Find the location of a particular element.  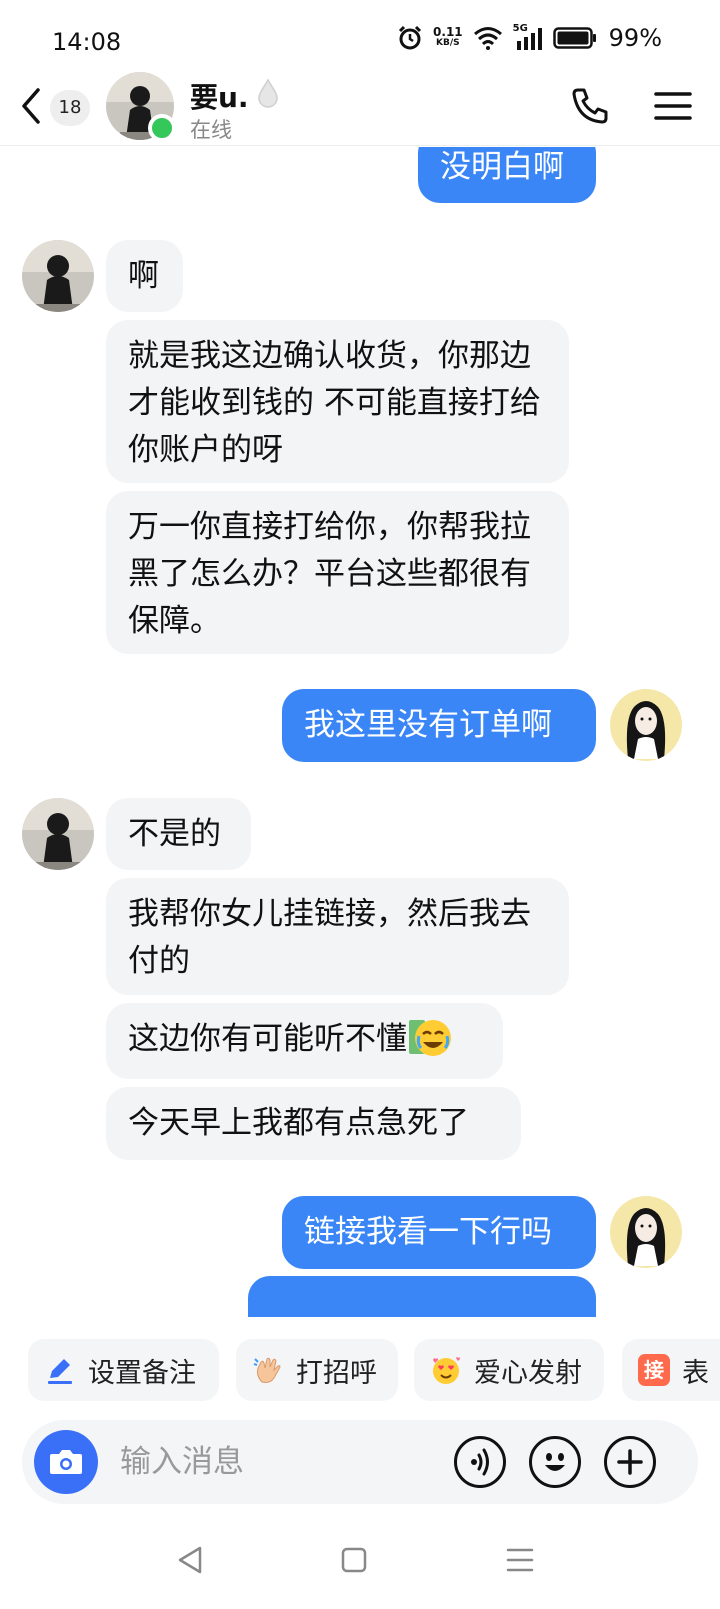

network-speed: 0.11 KB/S is located at coordinates (448, 37).